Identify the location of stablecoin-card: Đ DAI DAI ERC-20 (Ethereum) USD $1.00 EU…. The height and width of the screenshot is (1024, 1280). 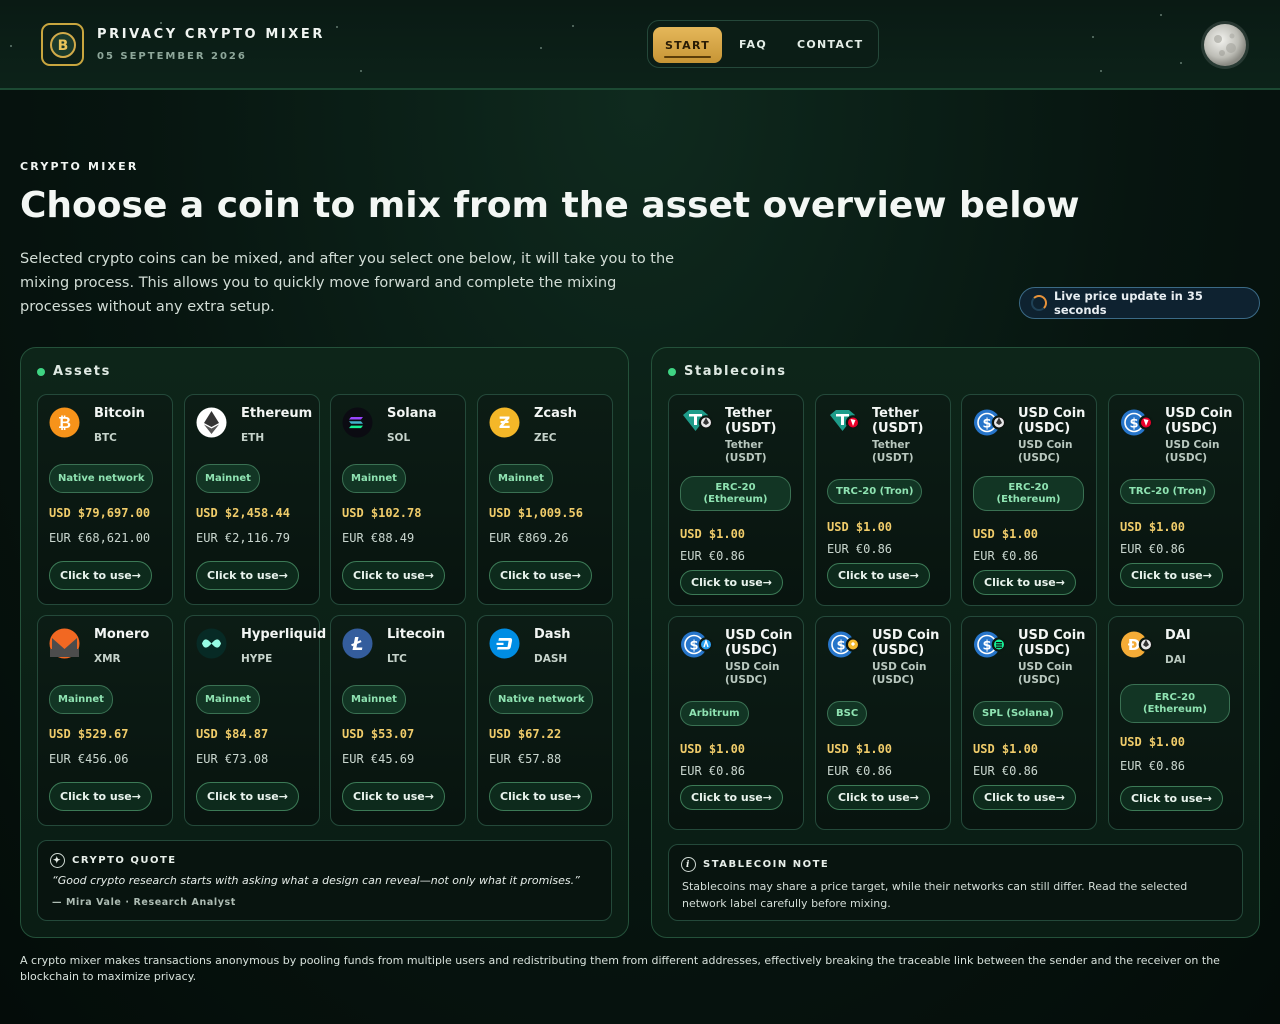
(1176, 723).